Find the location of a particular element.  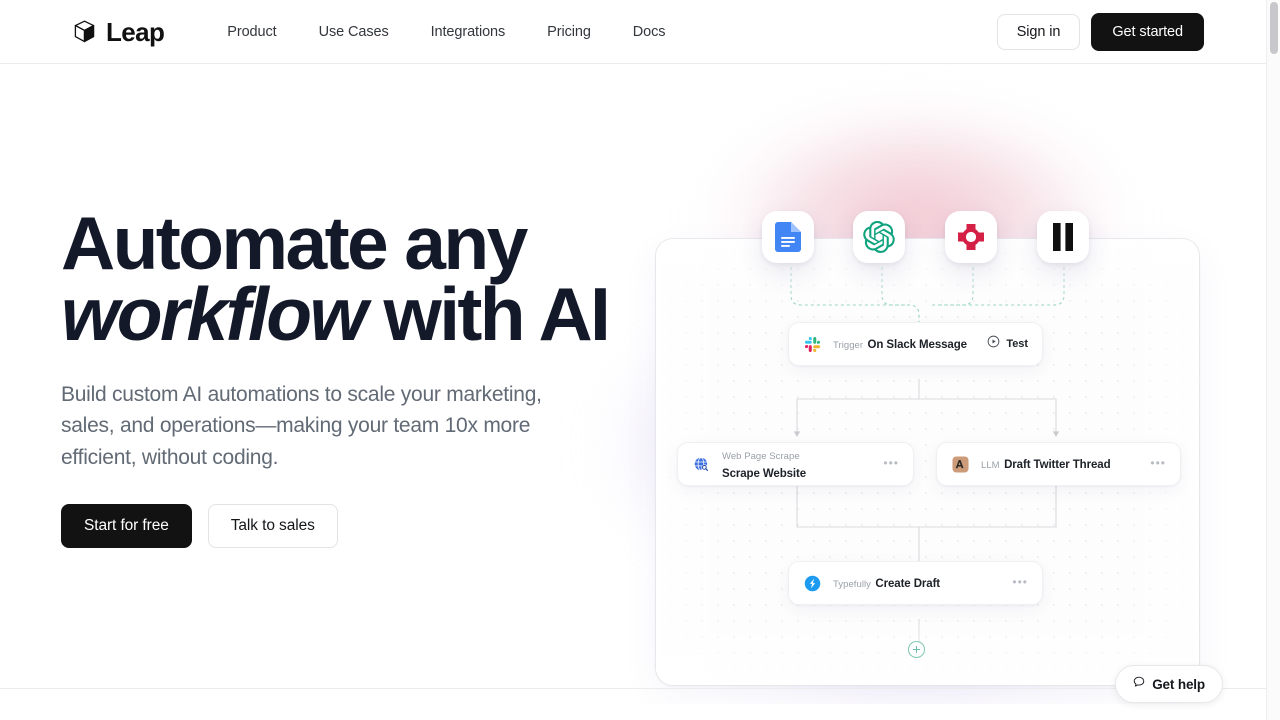

node-text: Trigger On Slack Message is located at coordinates (910, 344).